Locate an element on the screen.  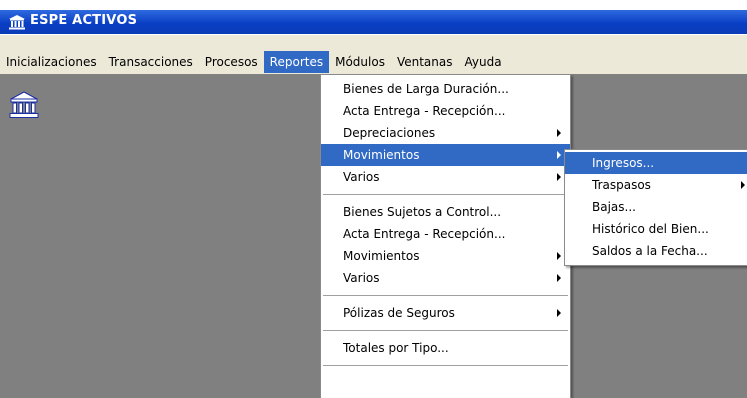
menu-transacciones: Transacciones is located at coordinates (151, 62).